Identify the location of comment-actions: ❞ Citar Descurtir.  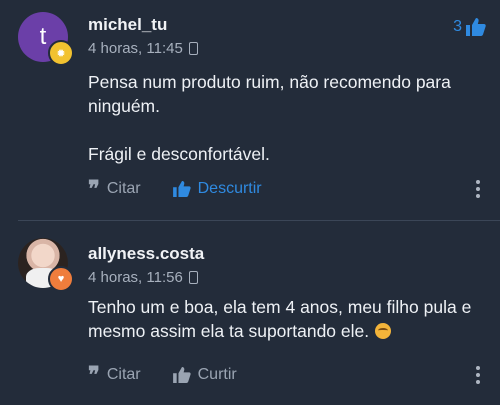
(284, 189).